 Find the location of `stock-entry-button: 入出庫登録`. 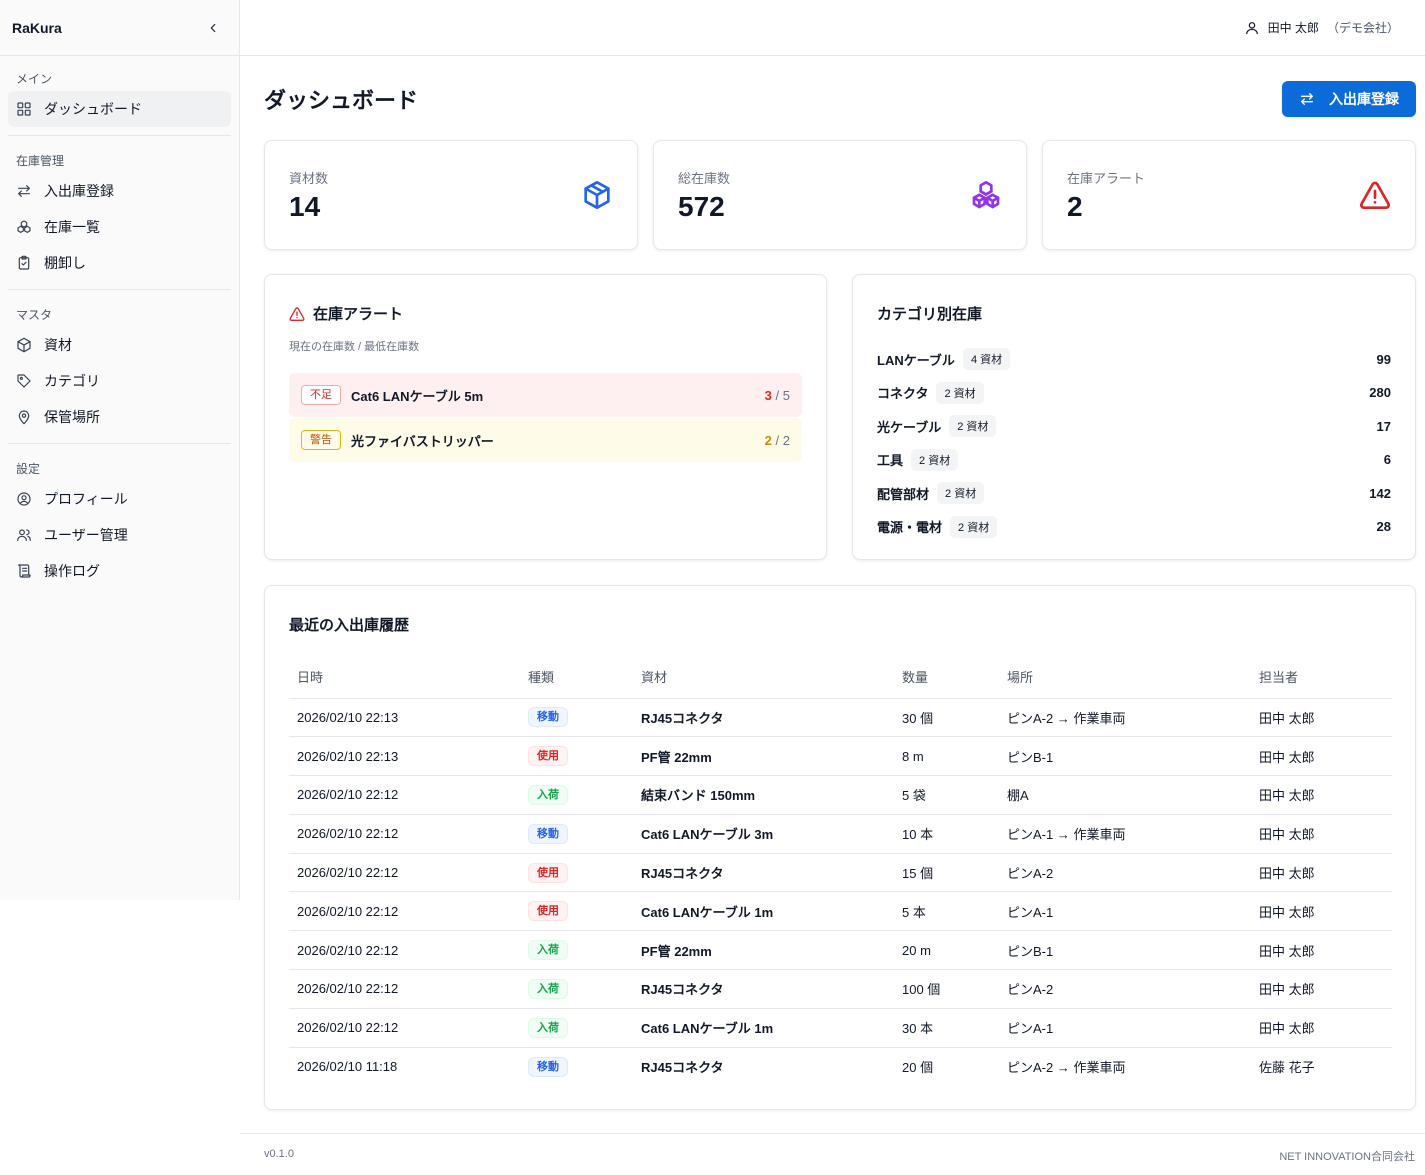

stock-entry-button: 入出庫登録 is located at coordinates (1349, 99).